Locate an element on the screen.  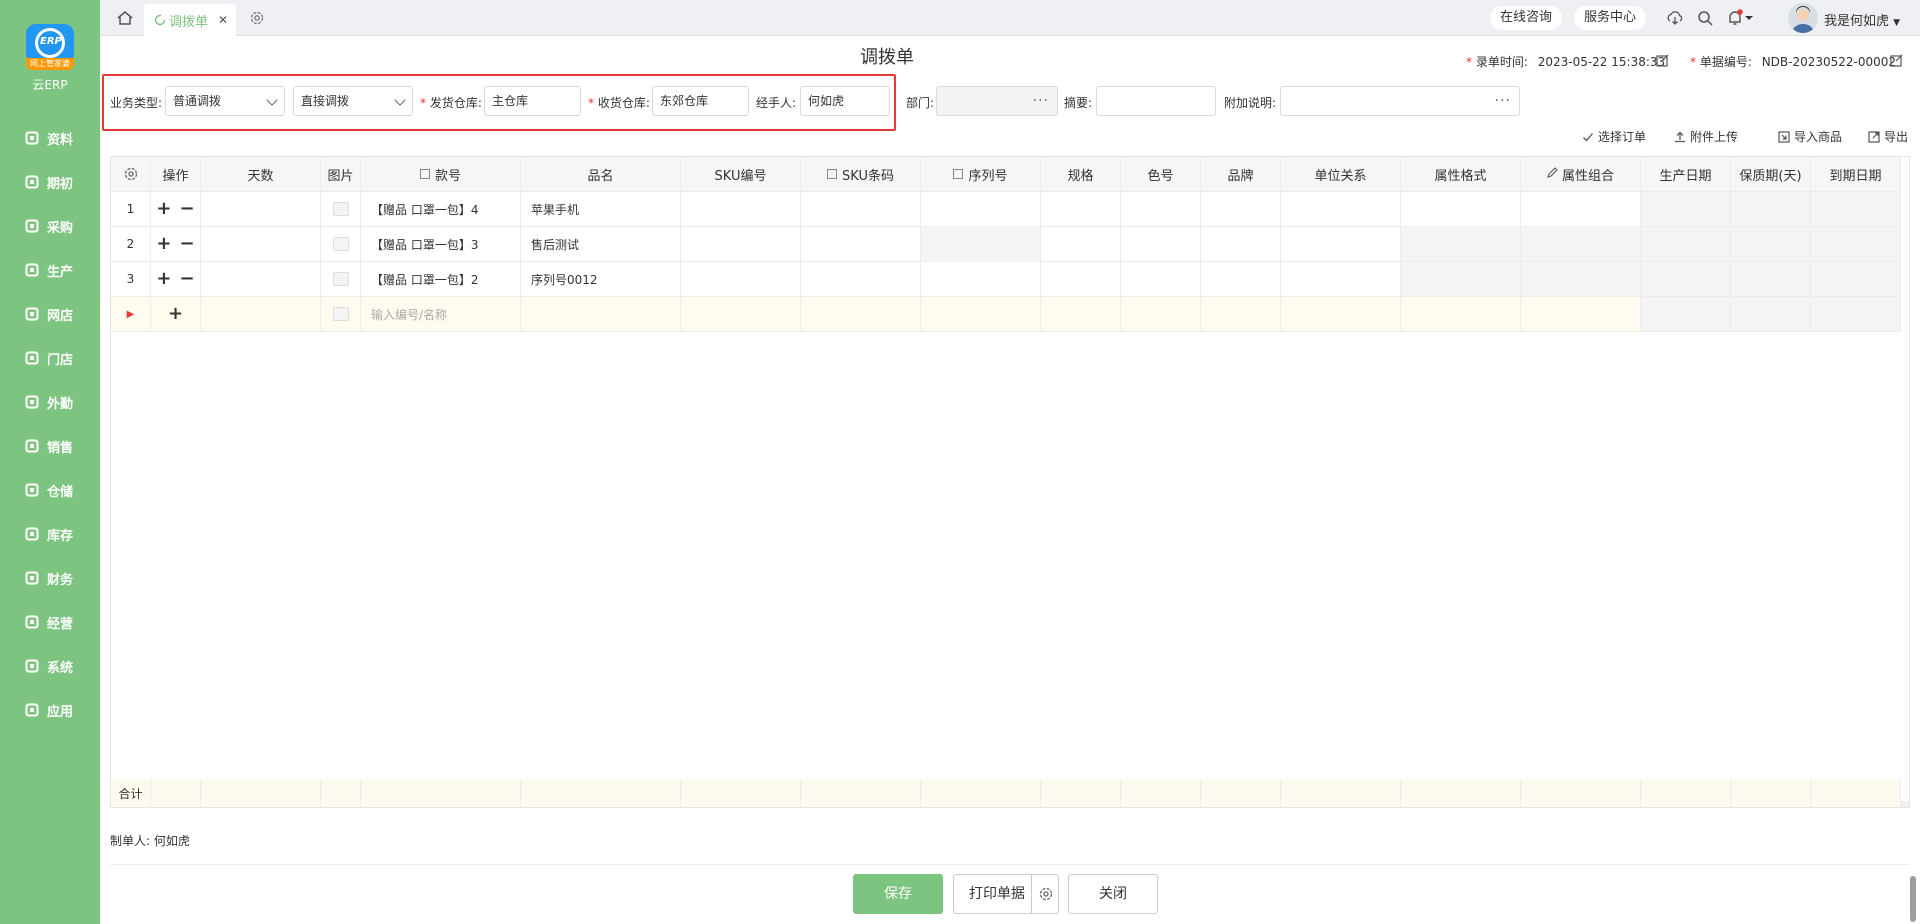
sidebar-item-1: 期初 is located at coordinates (50, 182).